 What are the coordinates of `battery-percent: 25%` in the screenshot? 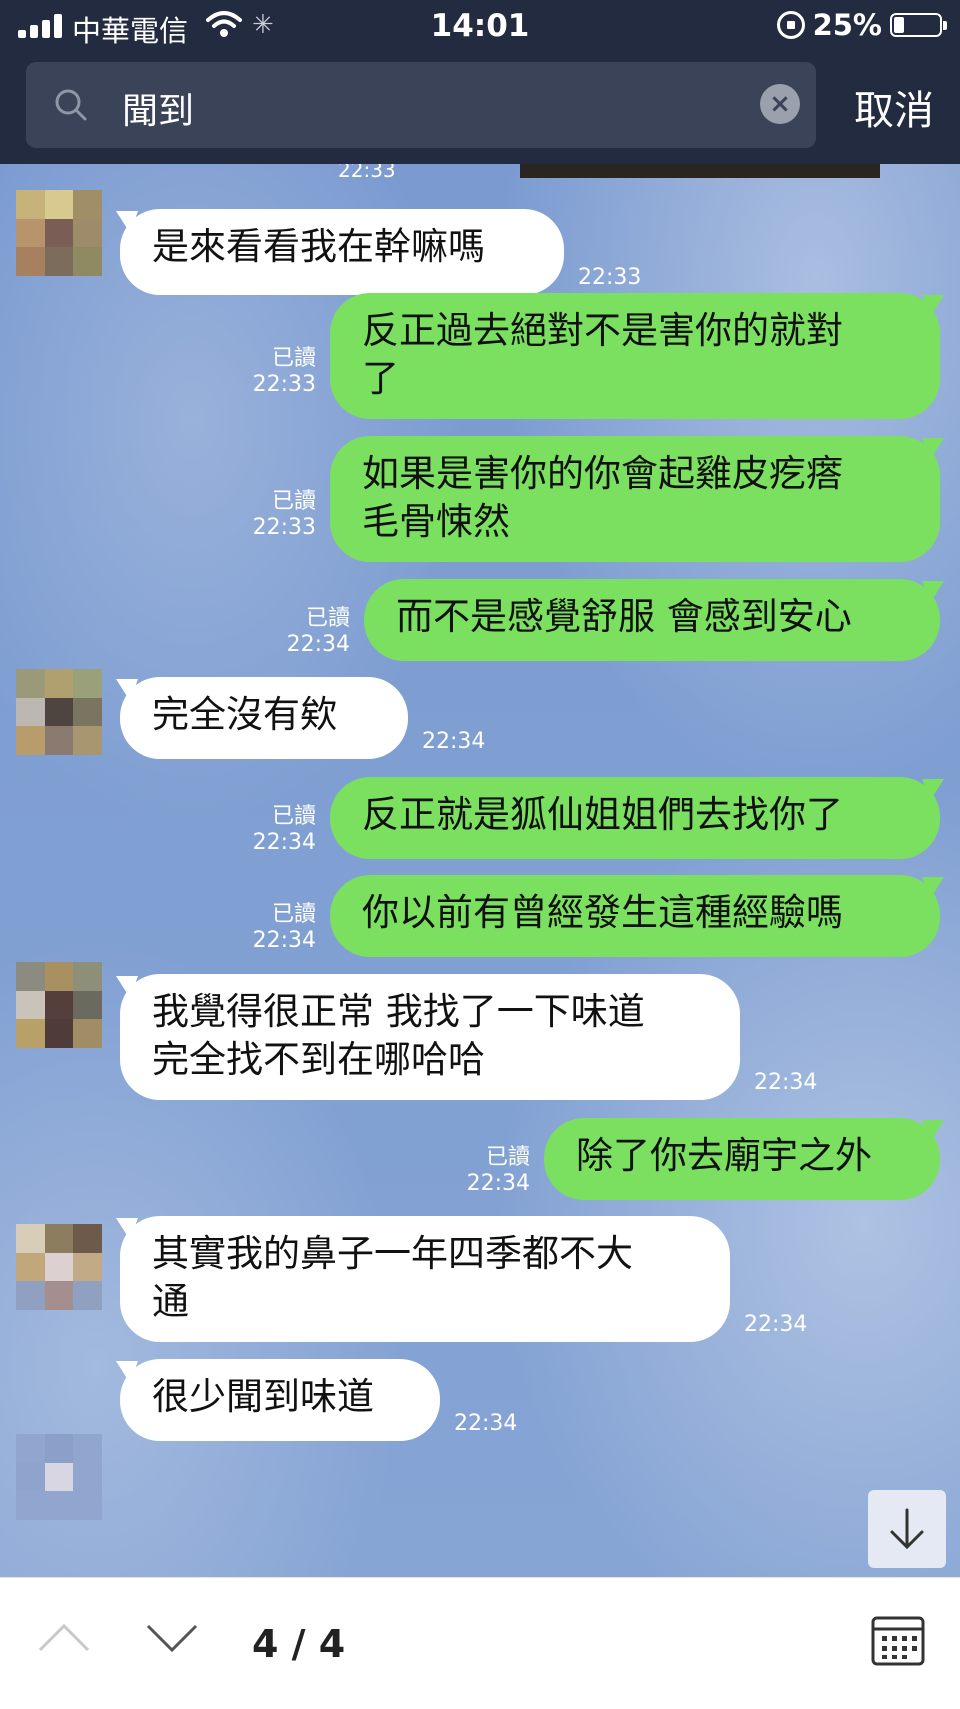 It's located at (847, 25).